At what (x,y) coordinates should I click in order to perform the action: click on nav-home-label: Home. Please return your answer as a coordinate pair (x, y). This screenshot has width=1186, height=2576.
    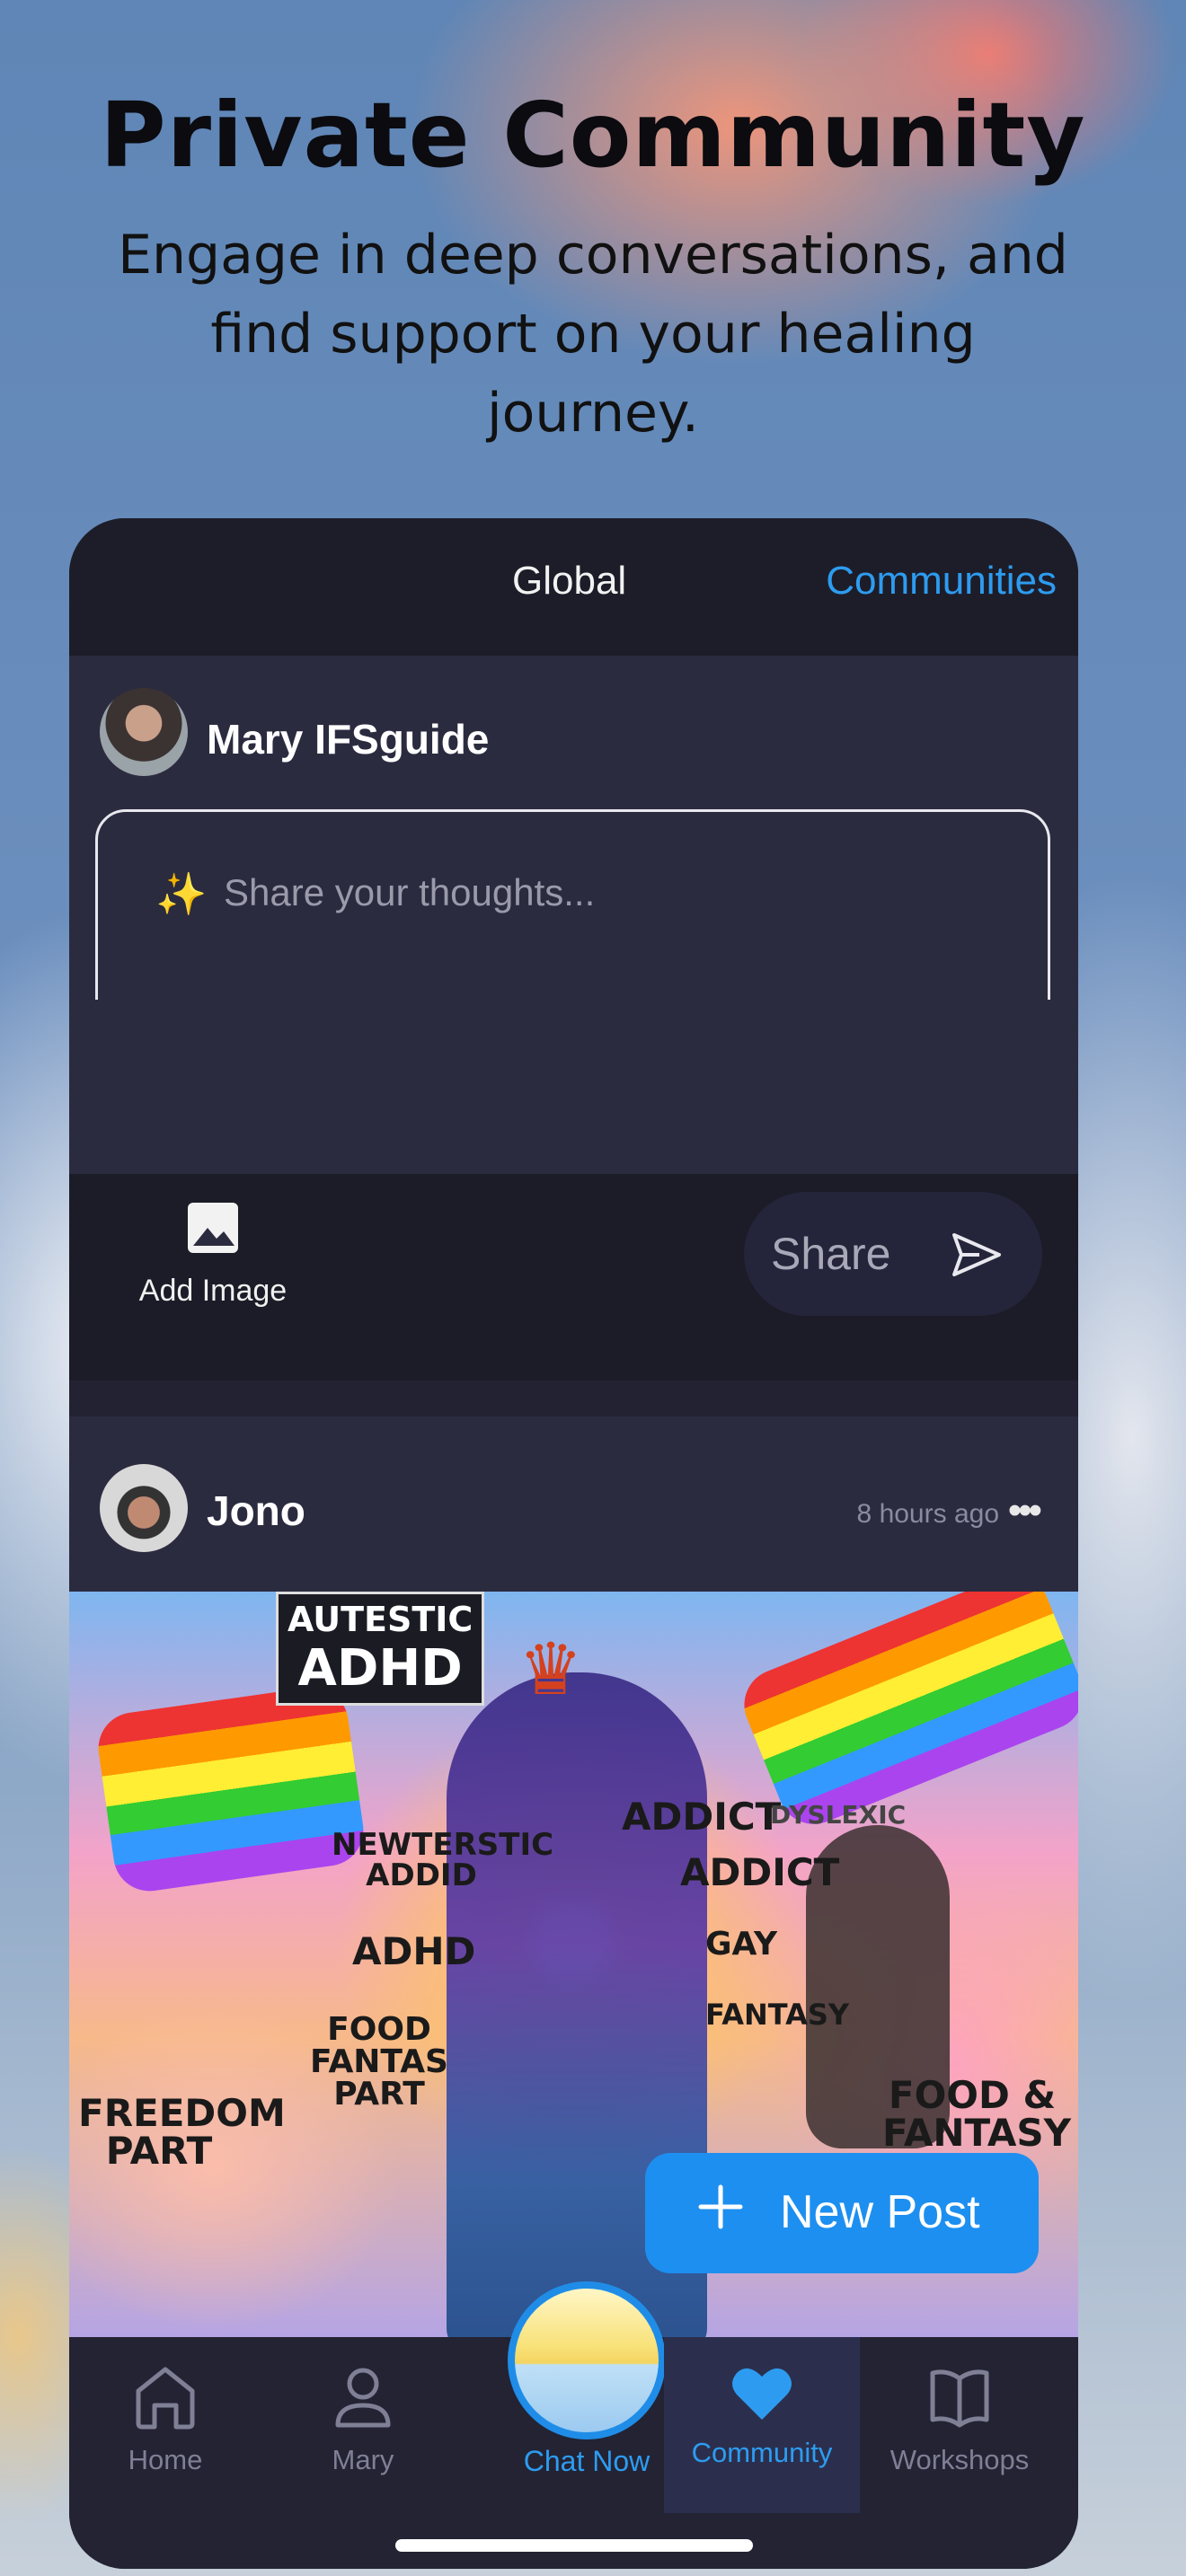
    Looking at the image, I should click on (165, 2459).